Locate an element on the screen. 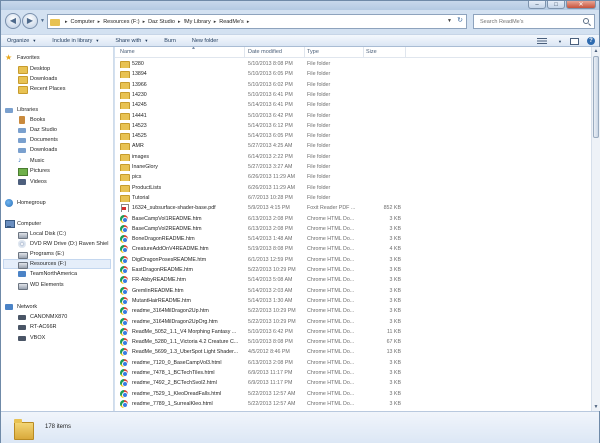 The height and width of the screenshot is (443, 600). table-row: pics 6/26/2013 11:29 AM File folder is located at coordinates (353, 177).